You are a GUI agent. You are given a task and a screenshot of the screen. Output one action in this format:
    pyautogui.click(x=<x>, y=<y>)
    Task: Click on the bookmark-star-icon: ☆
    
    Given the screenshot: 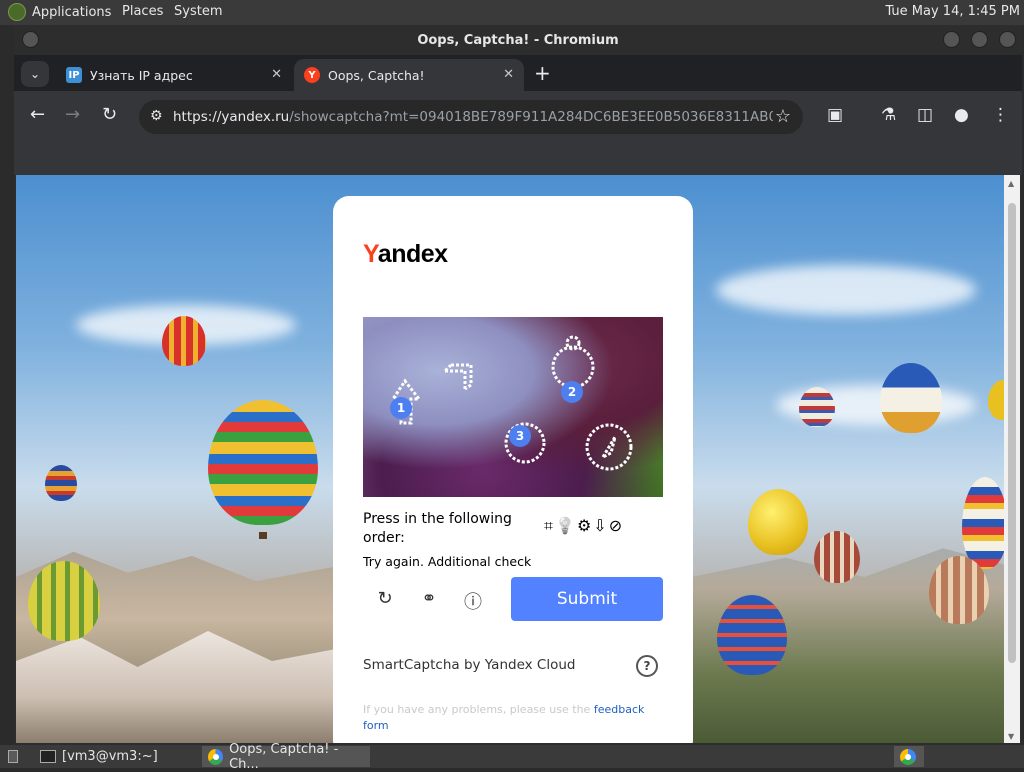 What is the action you would take?
    pyautogui.click(x=783, y=116)
    